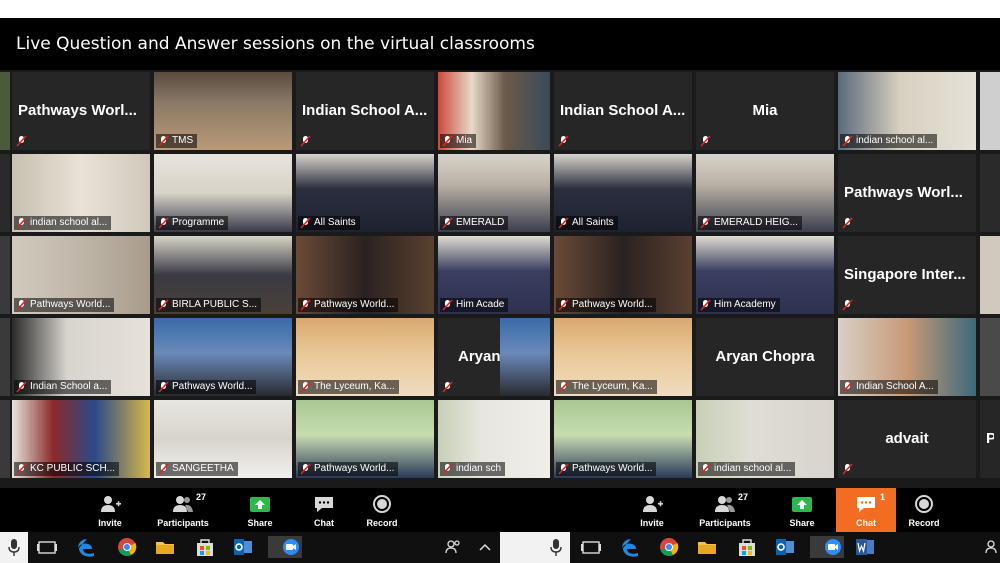 The height and width of the screenshot is (563, 1000). What do you see at coordinates (743, 497) in the screenshot?
I see `participants-count: 27` at bounding box center [743, 497].